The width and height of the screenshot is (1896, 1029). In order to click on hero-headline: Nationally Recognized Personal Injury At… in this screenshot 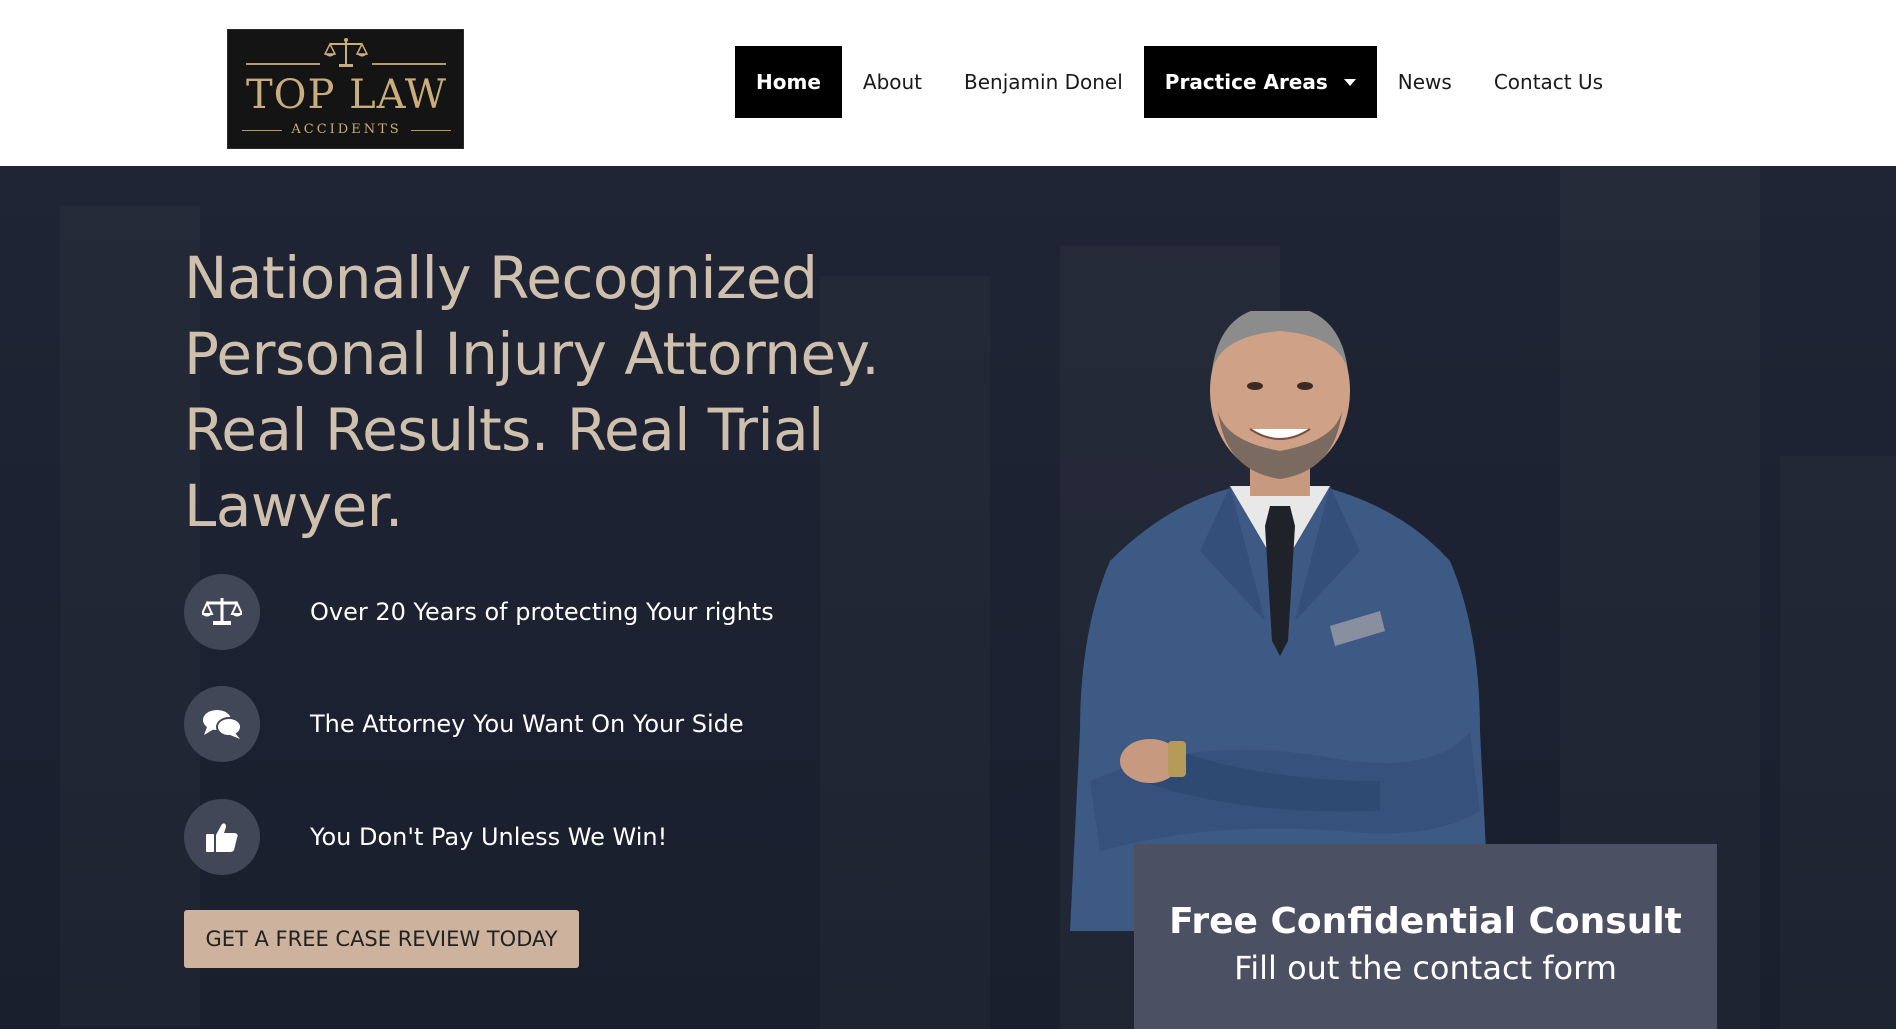, I will do `click(532, 392)`.